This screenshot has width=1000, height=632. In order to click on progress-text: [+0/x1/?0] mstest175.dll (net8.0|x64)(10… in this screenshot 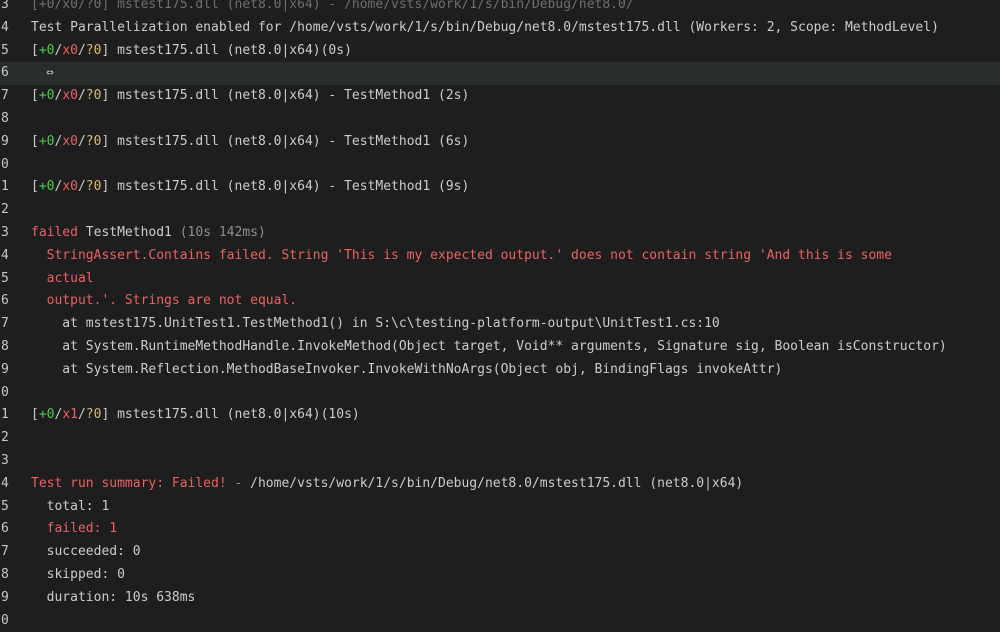, I will do `click(195, 415)`.